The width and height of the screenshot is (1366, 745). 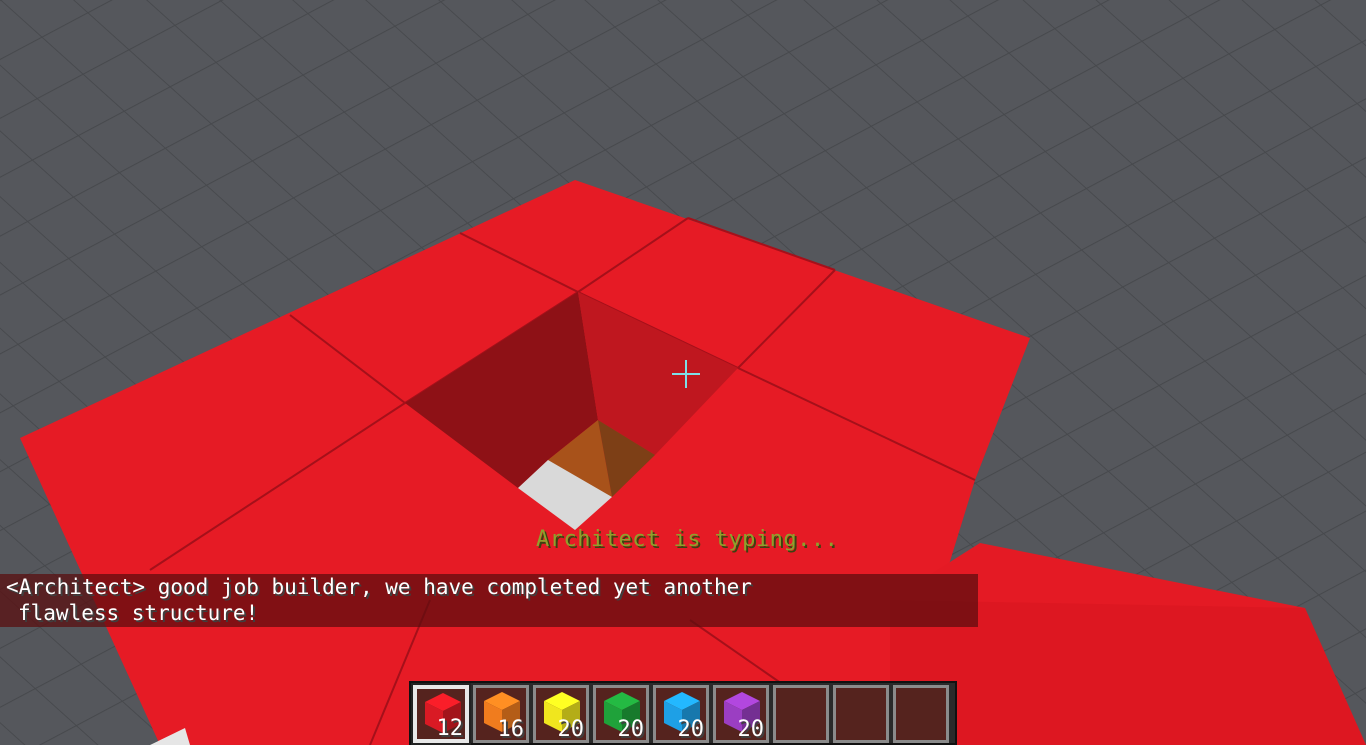 I want to click on hotbar-slot-4: 20, so click(x=621, y=714).